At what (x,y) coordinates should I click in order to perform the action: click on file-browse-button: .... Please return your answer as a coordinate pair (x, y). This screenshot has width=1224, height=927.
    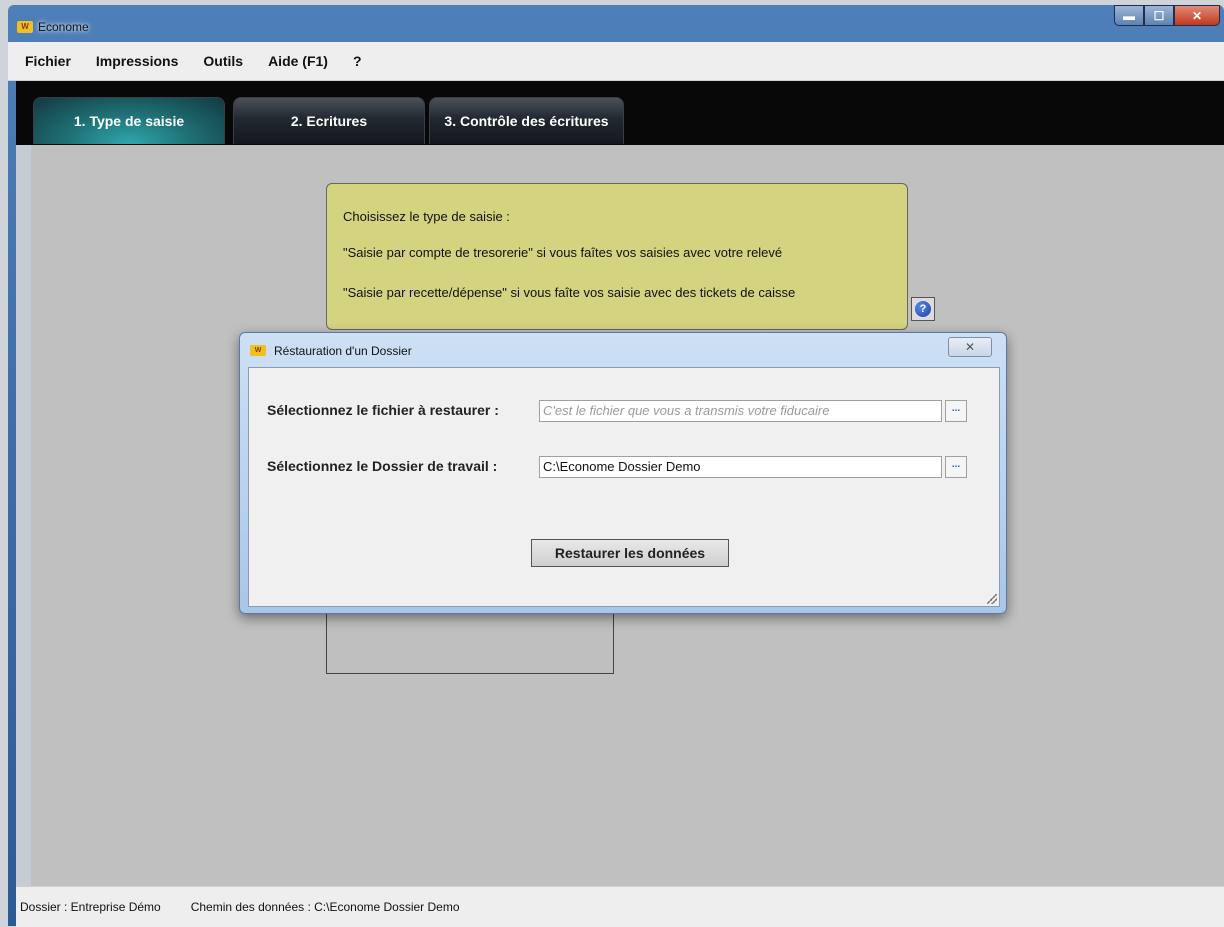
    Looking at the image, I should click on (956, 411).